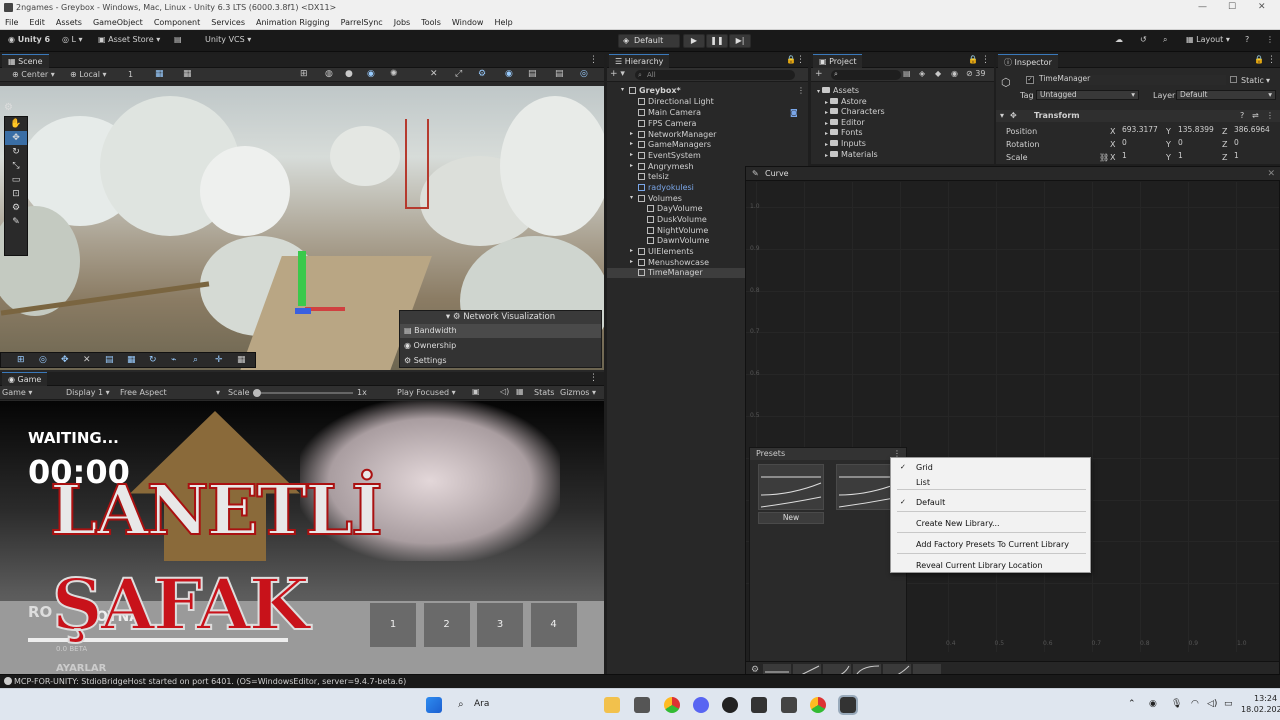  Describe the element at coordinates (1143, 39) in the screenshot. I see `history-icon: ↺` at that location.